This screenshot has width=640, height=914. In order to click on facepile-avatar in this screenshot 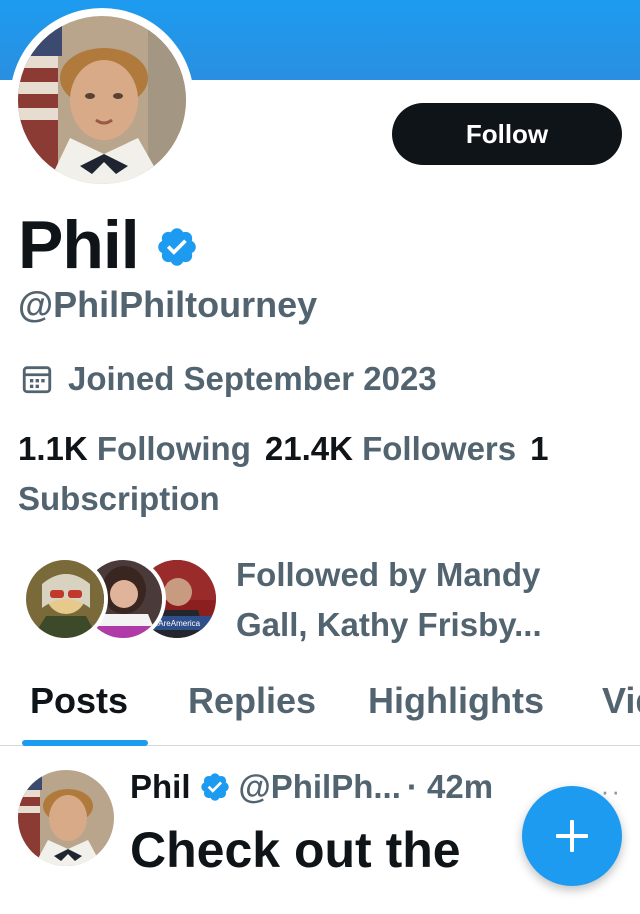, I will do `click(65, 599)`.